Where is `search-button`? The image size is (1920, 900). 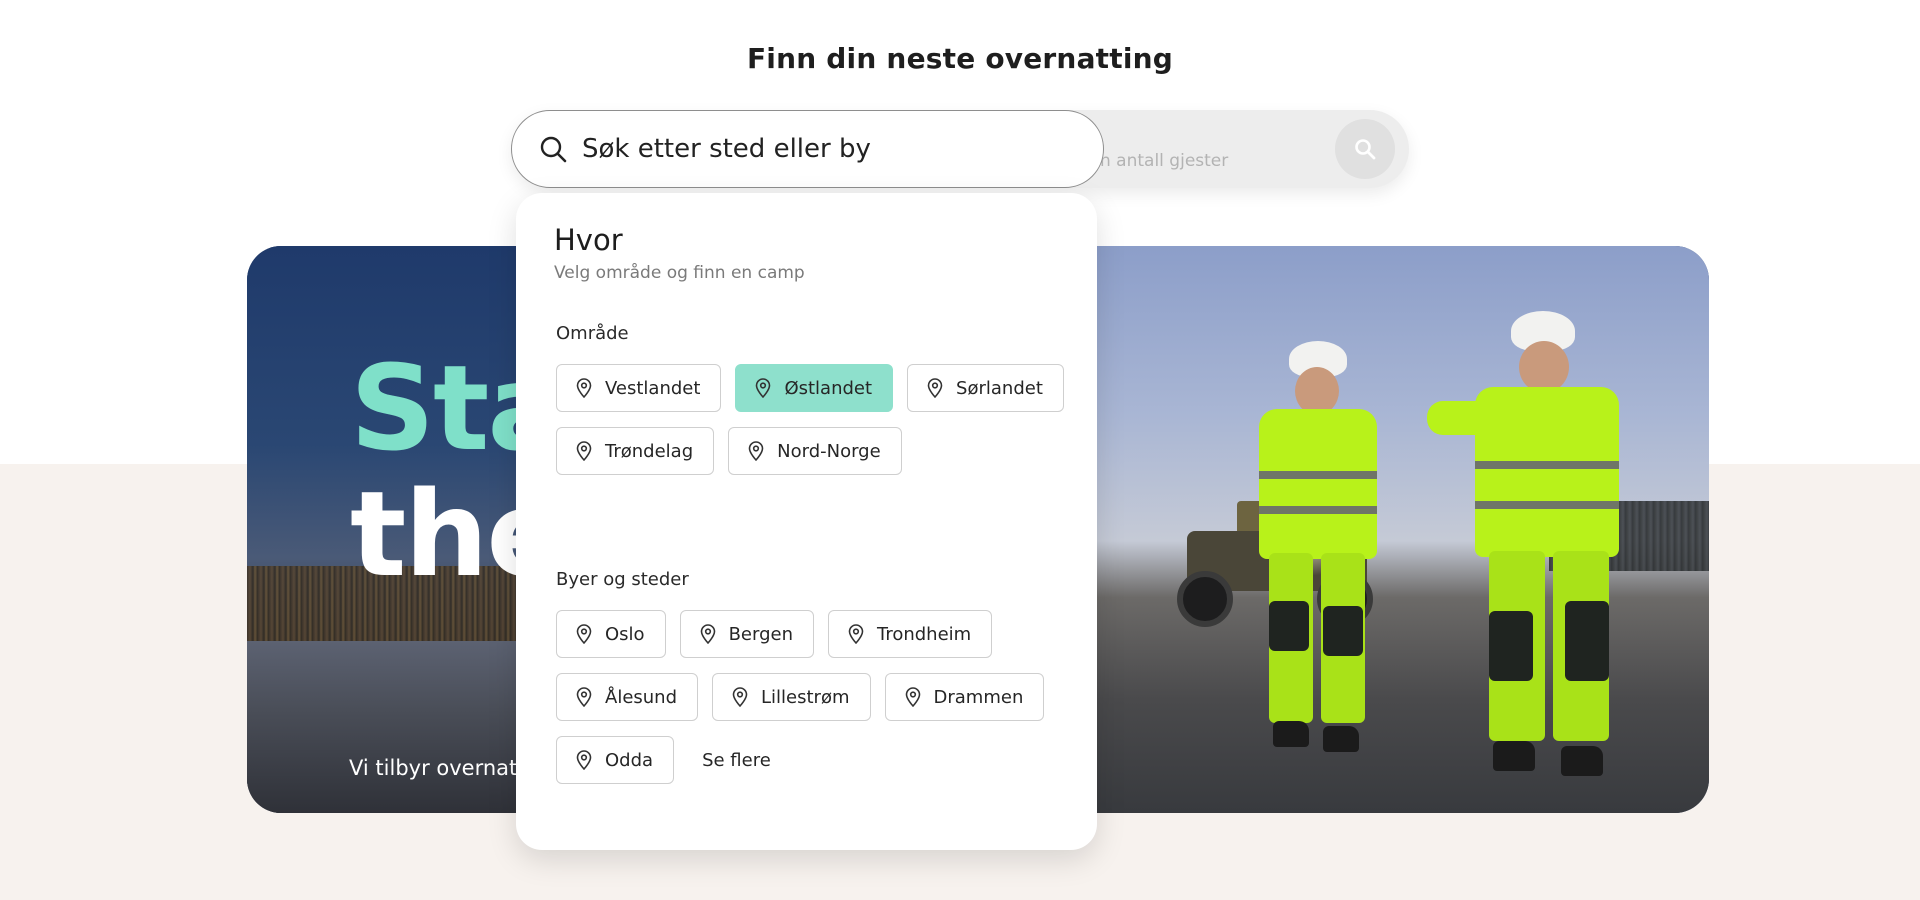 search-button is located at coordinates (1365, 149).